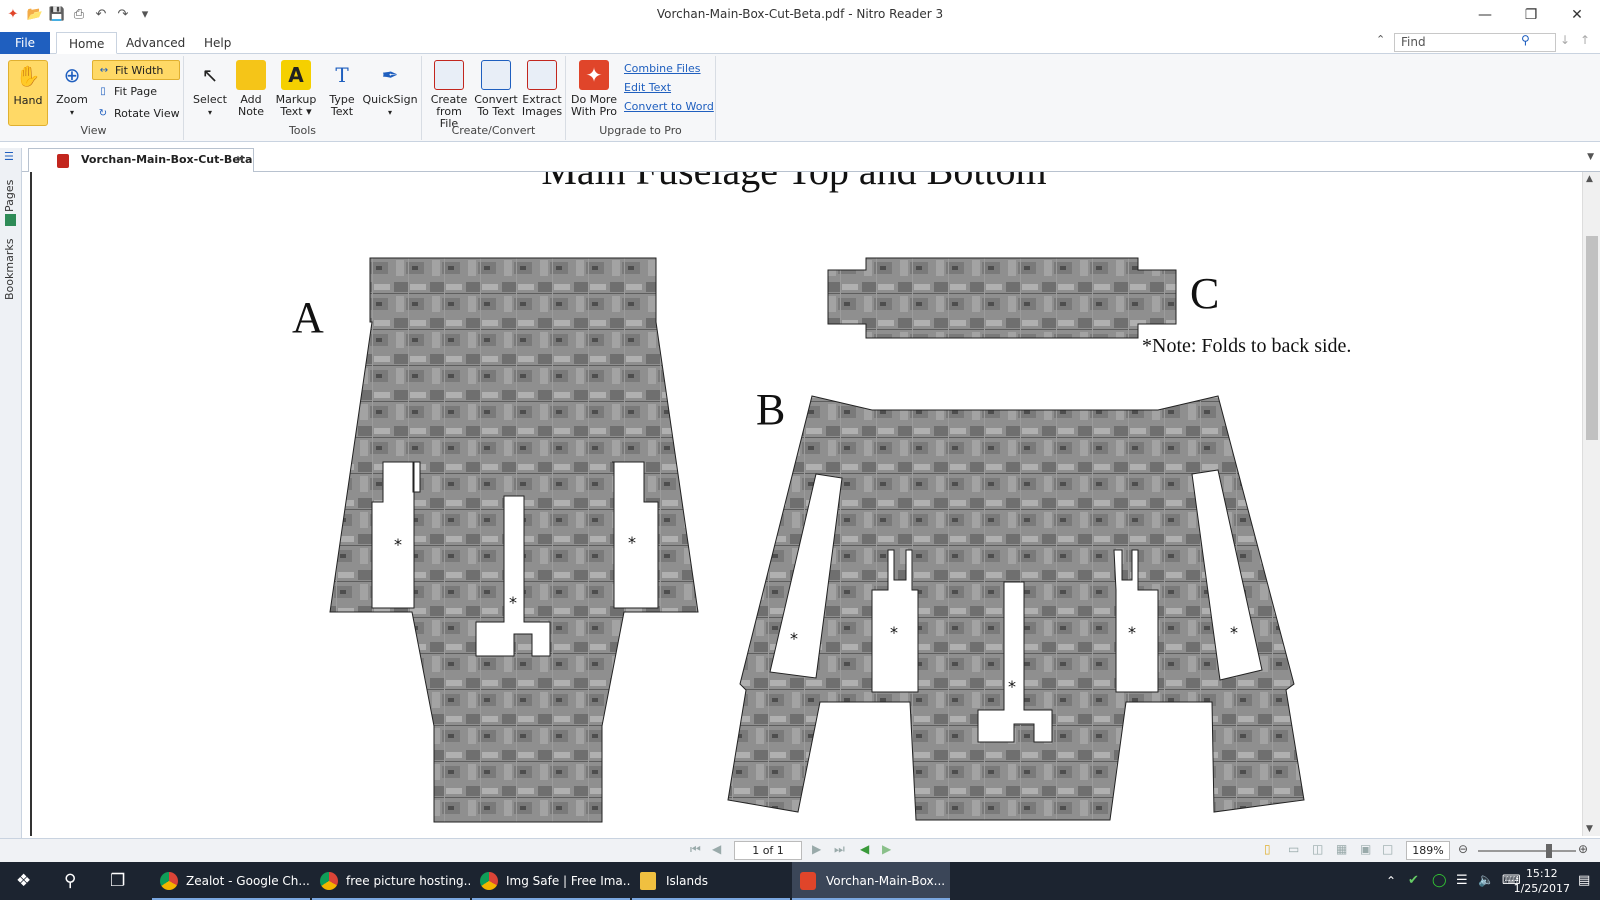  Describe the element at coordinates (1585, 40) in the screenshot. I see `find-next-icon: ↑` at that location.